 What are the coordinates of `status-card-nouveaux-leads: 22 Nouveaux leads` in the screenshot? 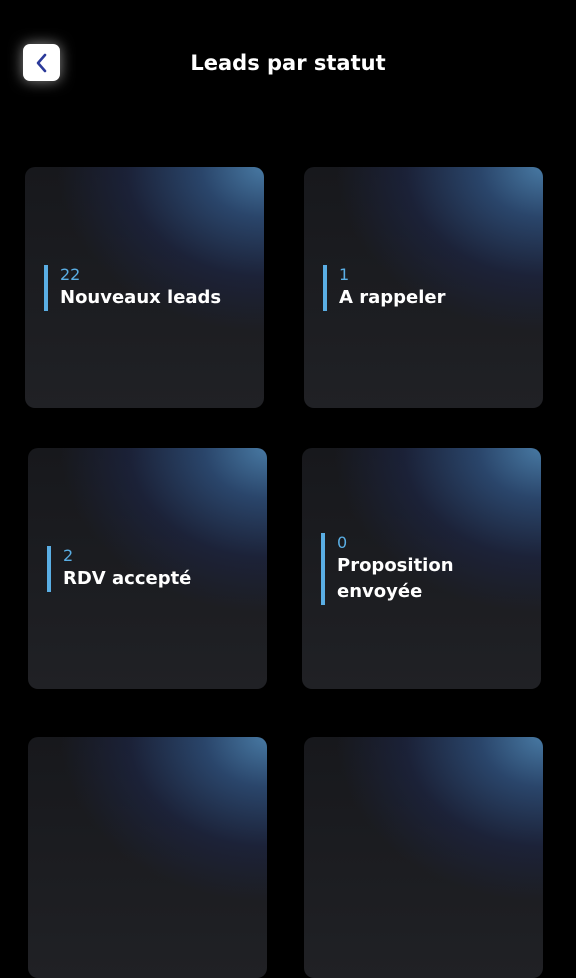 It's located at (144, 287).